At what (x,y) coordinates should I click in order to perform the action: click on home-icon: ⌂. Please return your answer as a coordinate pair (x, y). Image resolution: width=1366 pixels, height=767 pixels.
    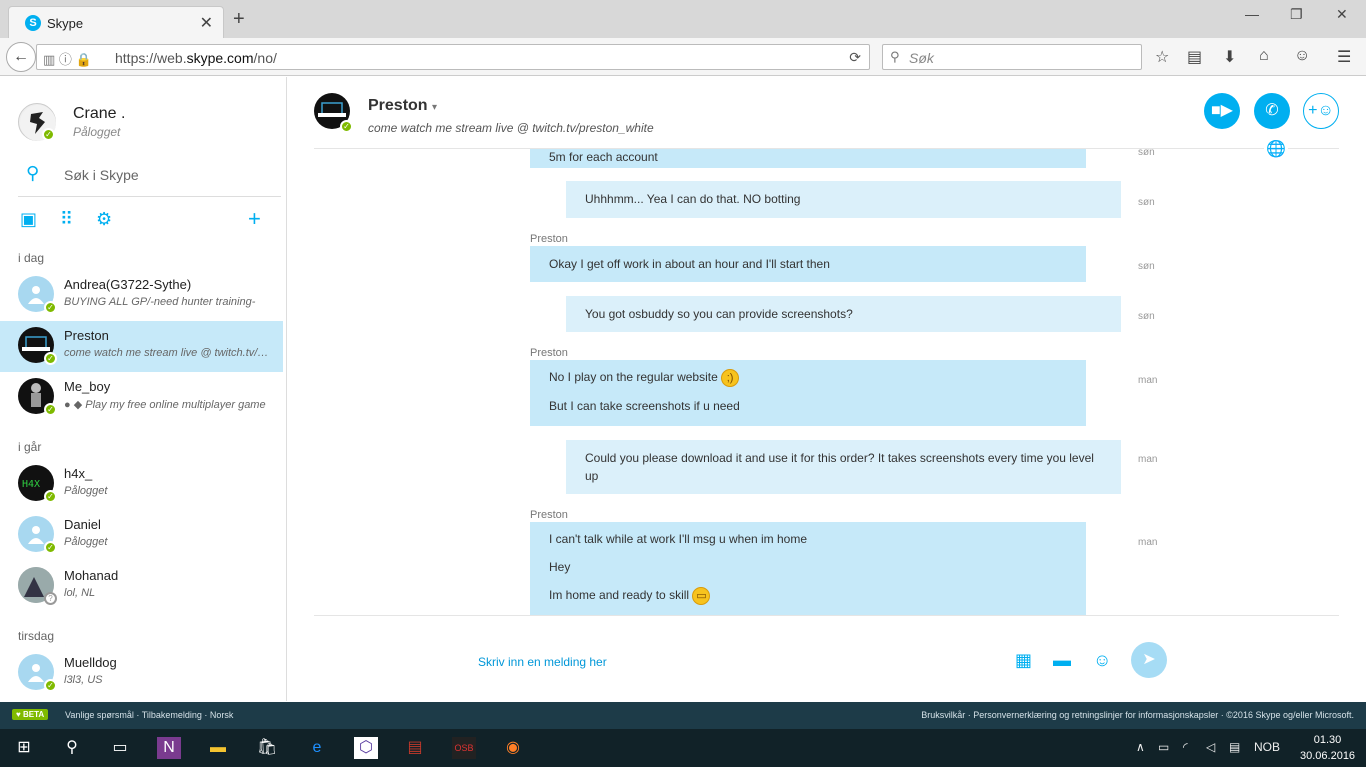
    Looking at the image, I should click on (1264, 56).